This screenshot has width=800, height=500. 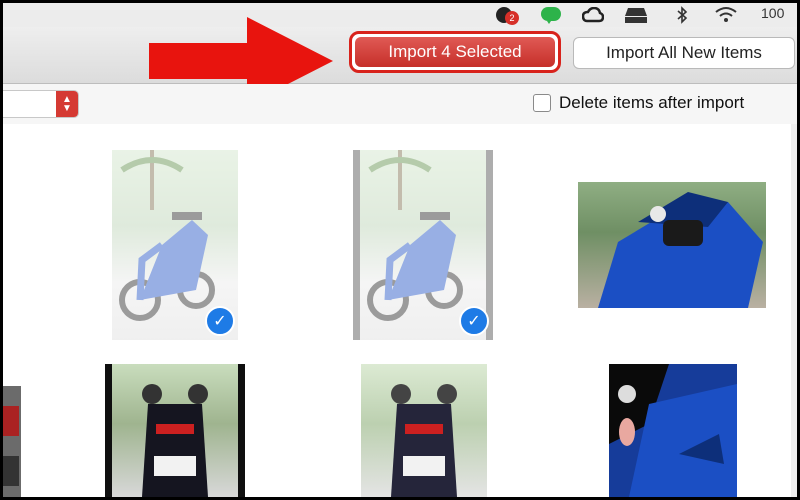 What do you see at coordinates (400, 15) in the screenshot?
I see `menu-bar: 2 100` at bounding box center [400, 15].